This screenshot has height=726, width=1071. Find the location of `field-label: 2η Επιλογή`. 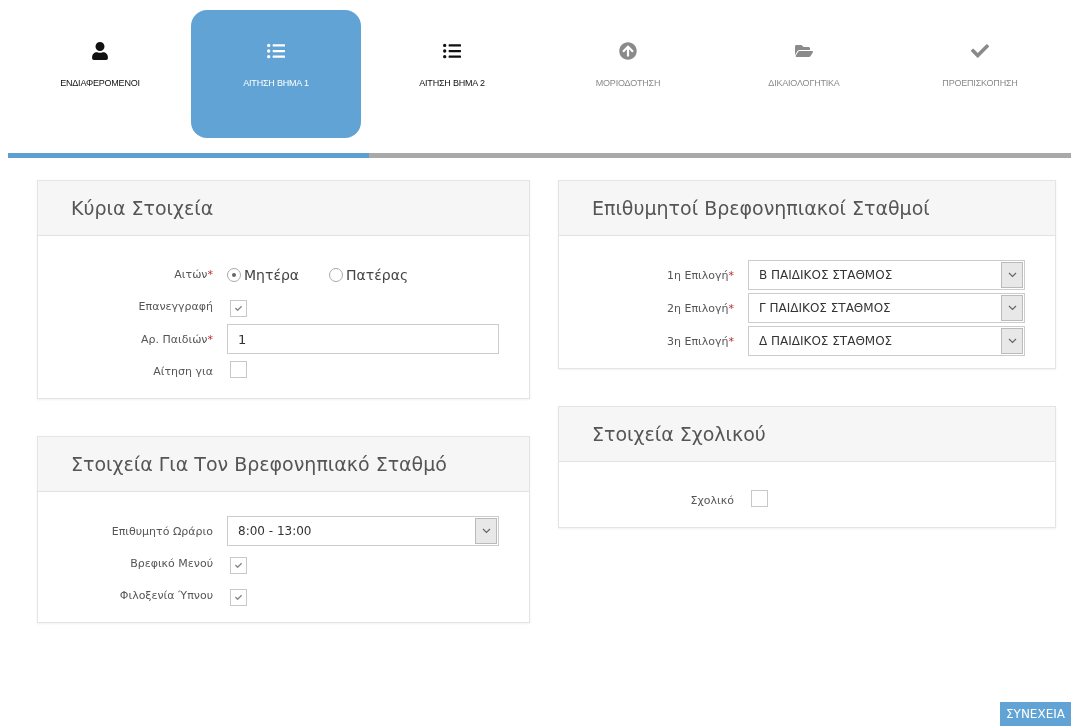

field-label: 2η Επιλογή is located at coordinates (698, 308).